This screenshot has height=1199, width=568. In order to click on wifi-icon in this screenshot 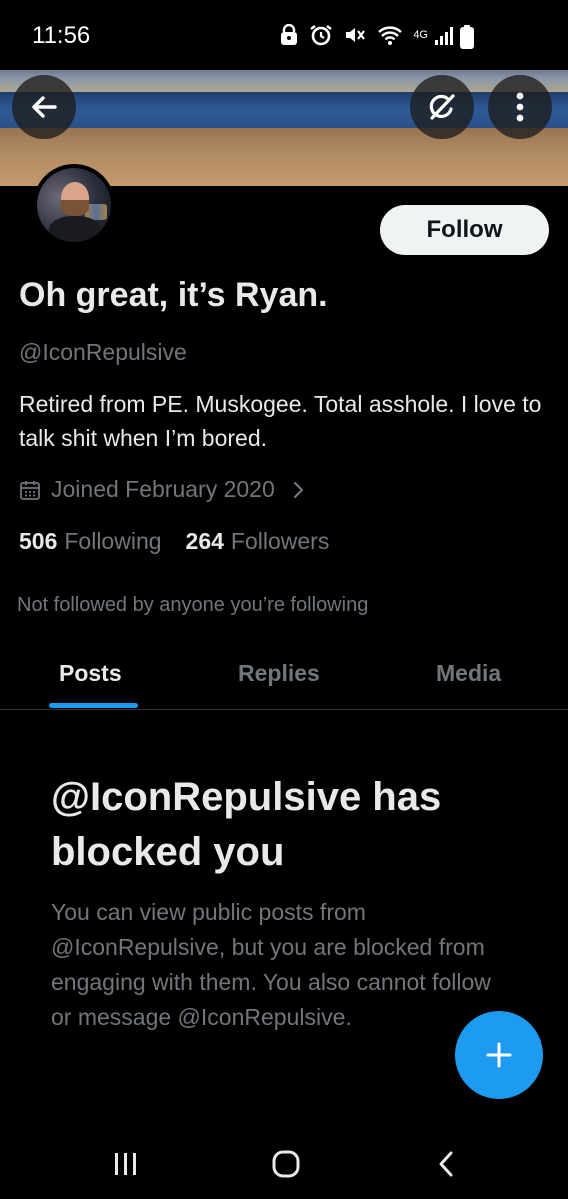, I will do `click(390, 35)`.